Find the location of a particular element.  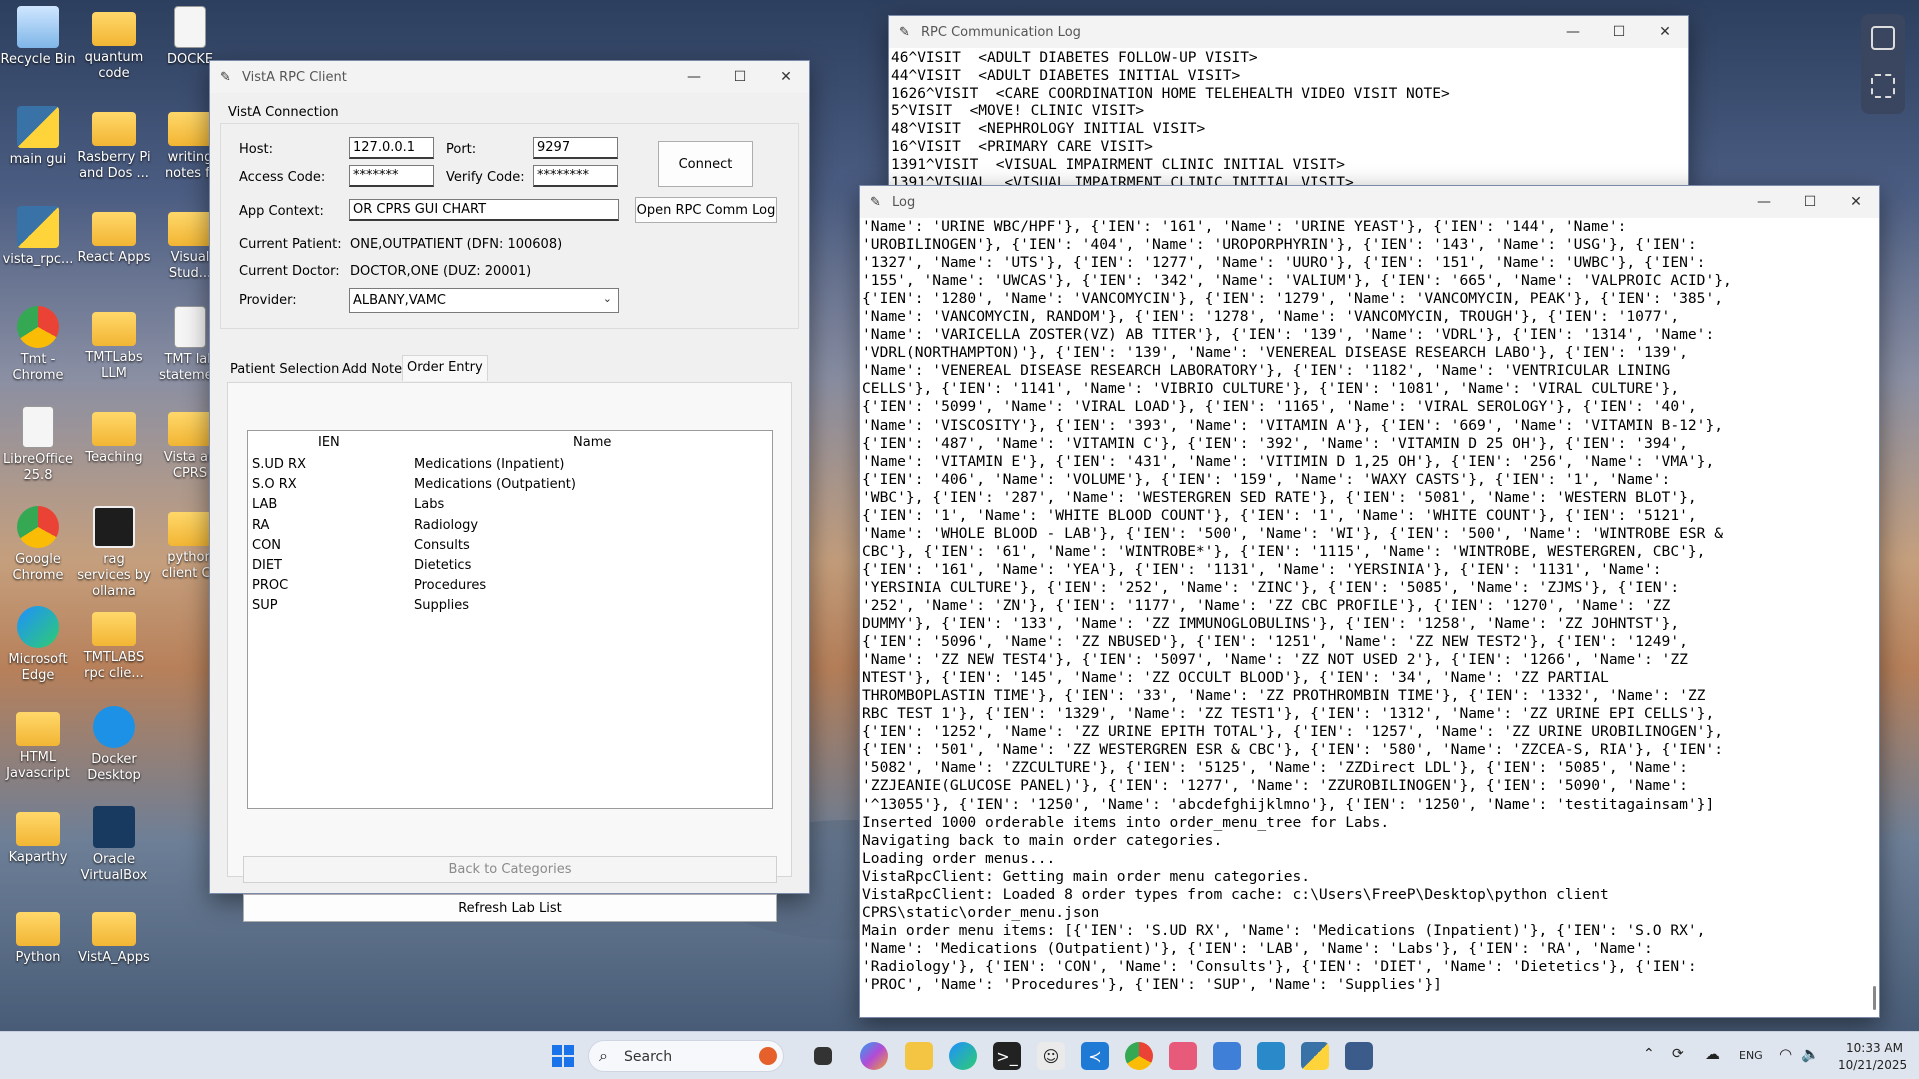

table-row: S.O RX Medications (Outpatient) is located at coordinates (510, 487).